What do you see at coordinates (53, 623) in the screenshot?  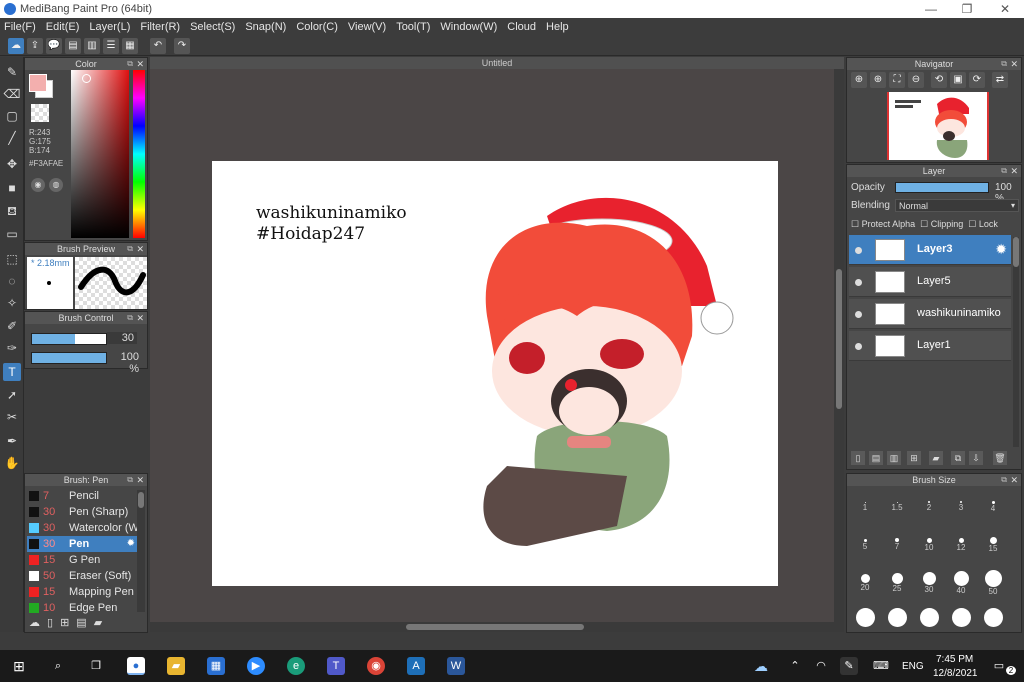 I see `new-brush-icon: ▯` at bounding box center [53, 623].